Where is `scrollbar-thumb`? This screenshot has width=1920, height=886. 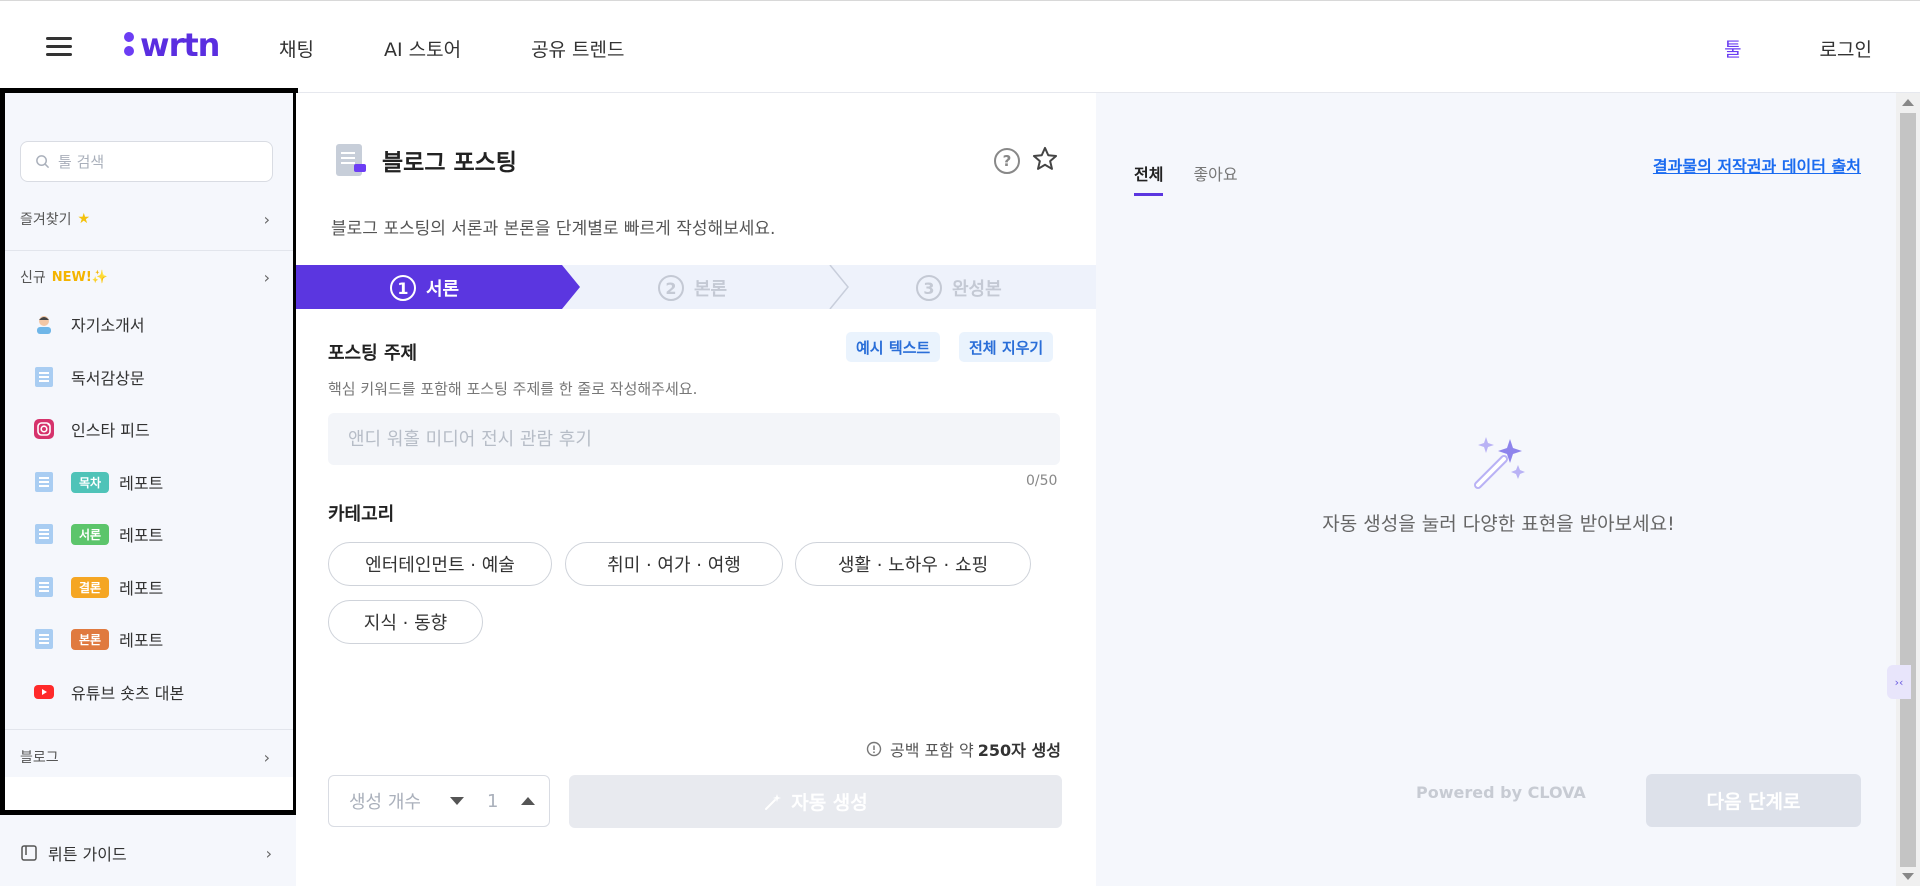
scrollbar-thumb is located at coordinates (1908, 490).